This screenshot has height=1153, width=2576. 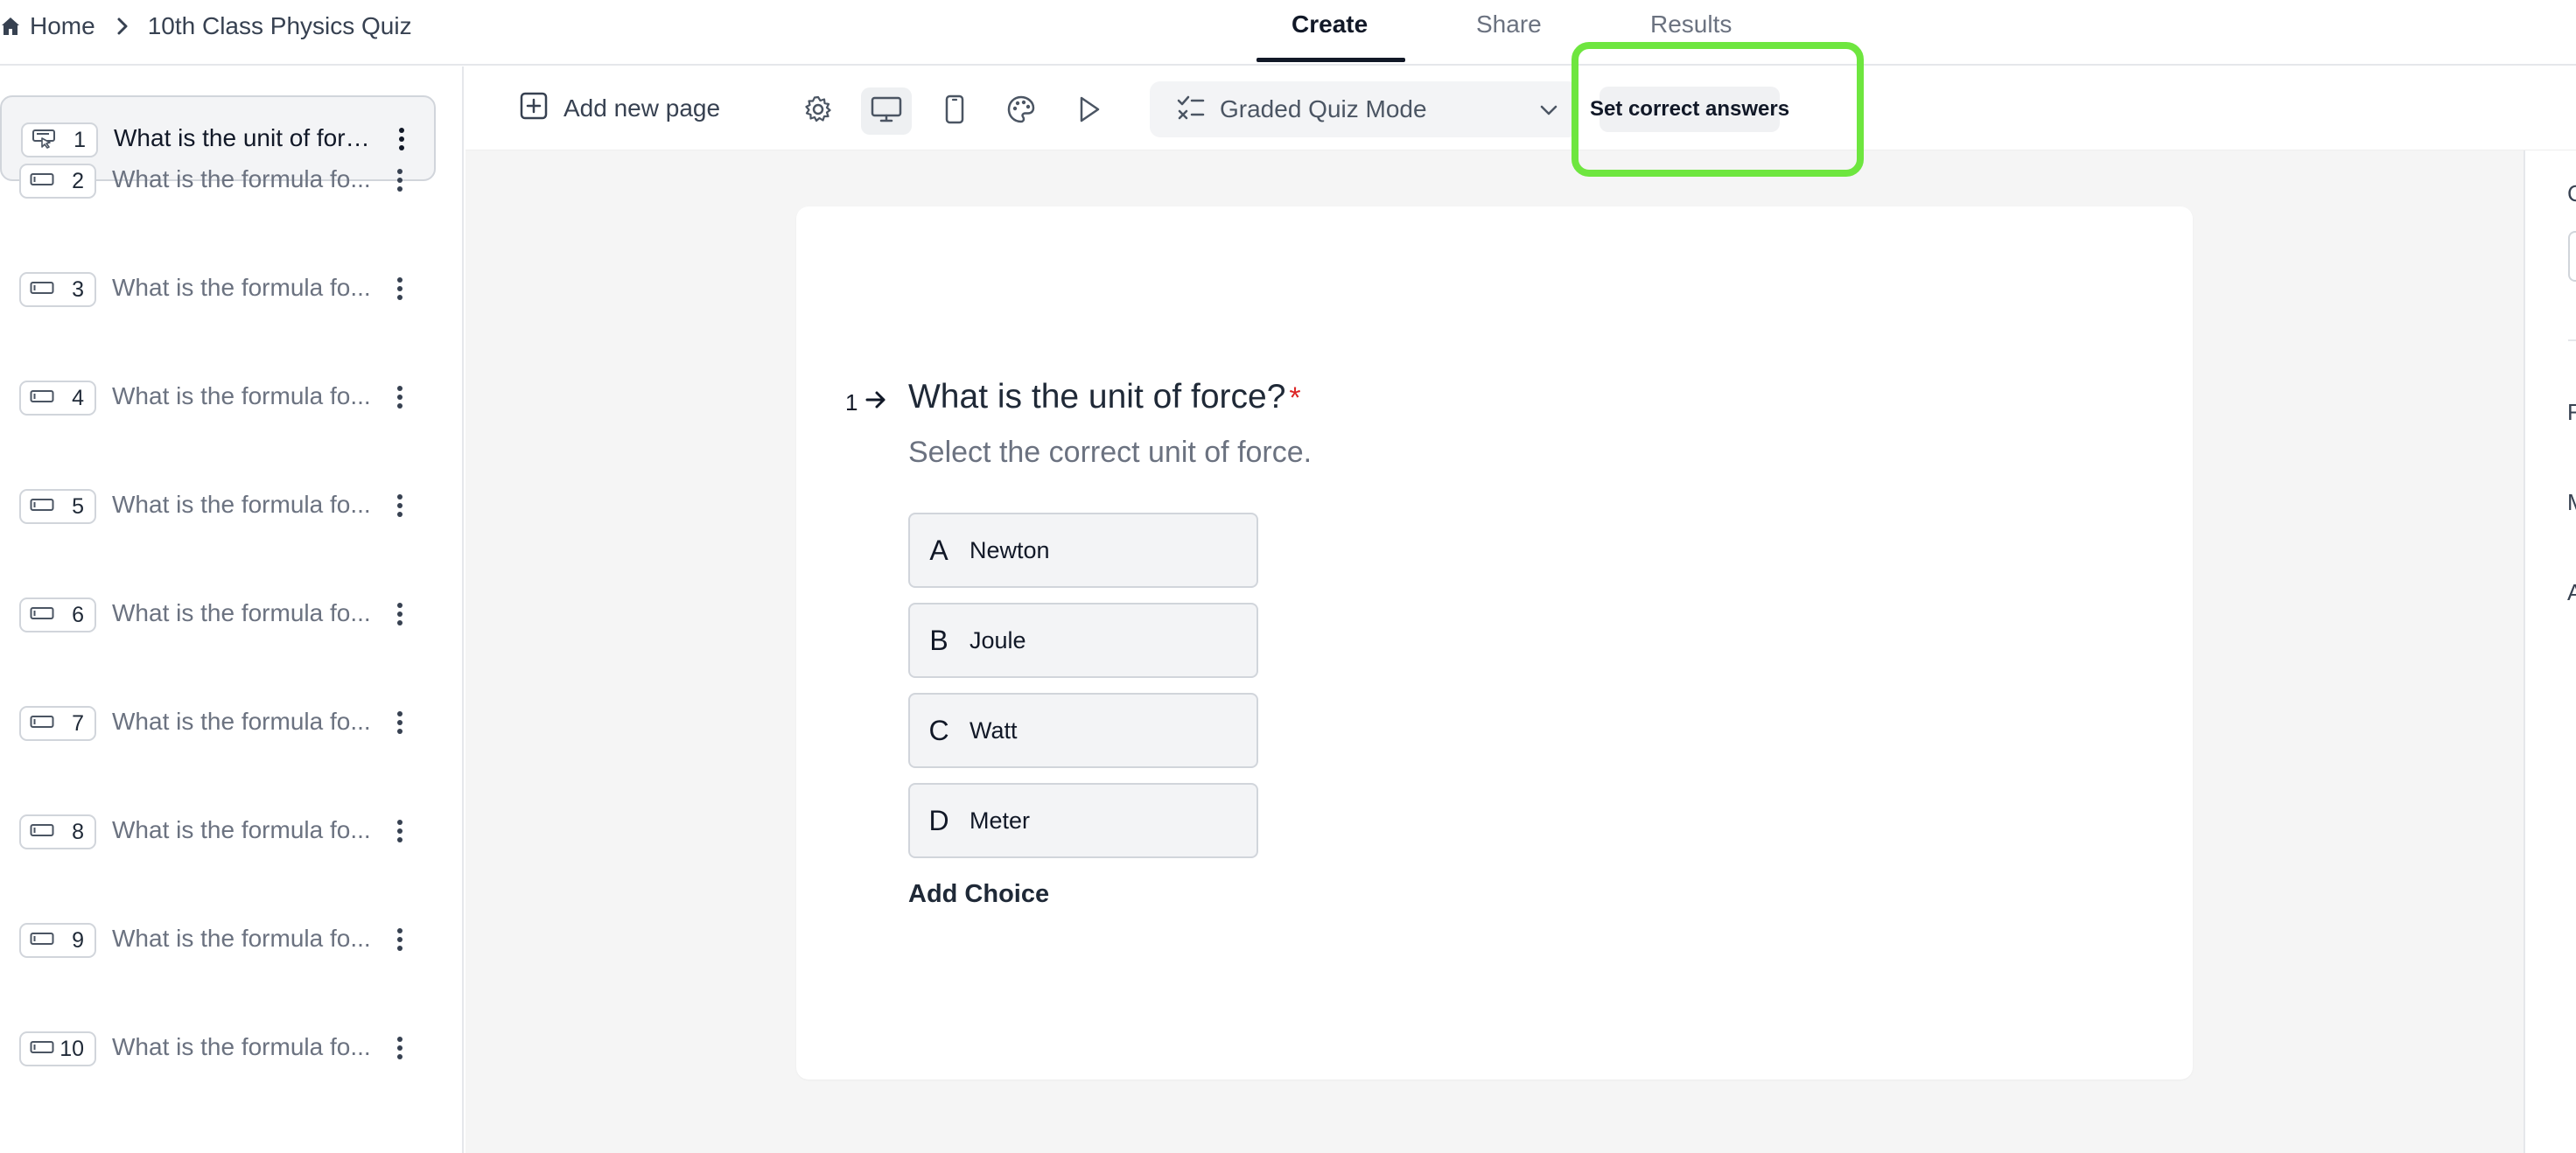 What do you see at coordinates (2572, 340) in the screenshot?
I see `panel-divider` at bounding box center [2572, 340].